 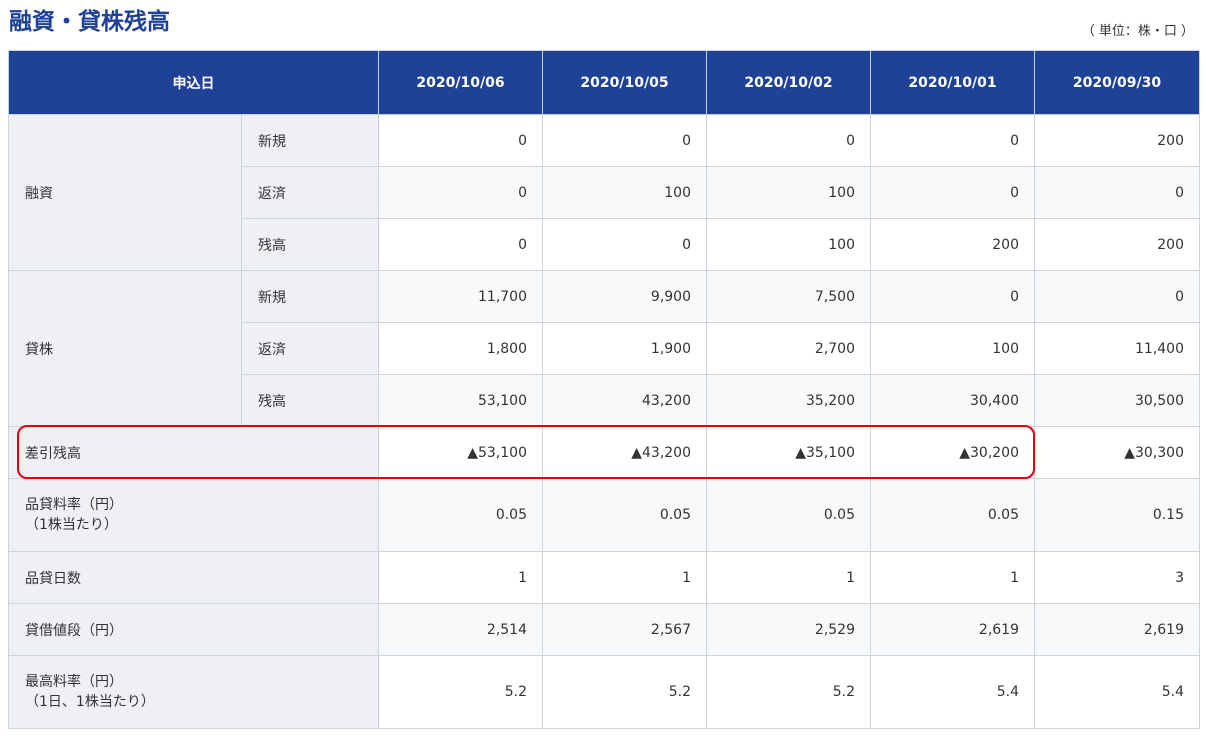 What do you see at coordinates (460, 82) in the screenshot?
I see `header-date: 2020/10/06` at bounding box center [460, 82].